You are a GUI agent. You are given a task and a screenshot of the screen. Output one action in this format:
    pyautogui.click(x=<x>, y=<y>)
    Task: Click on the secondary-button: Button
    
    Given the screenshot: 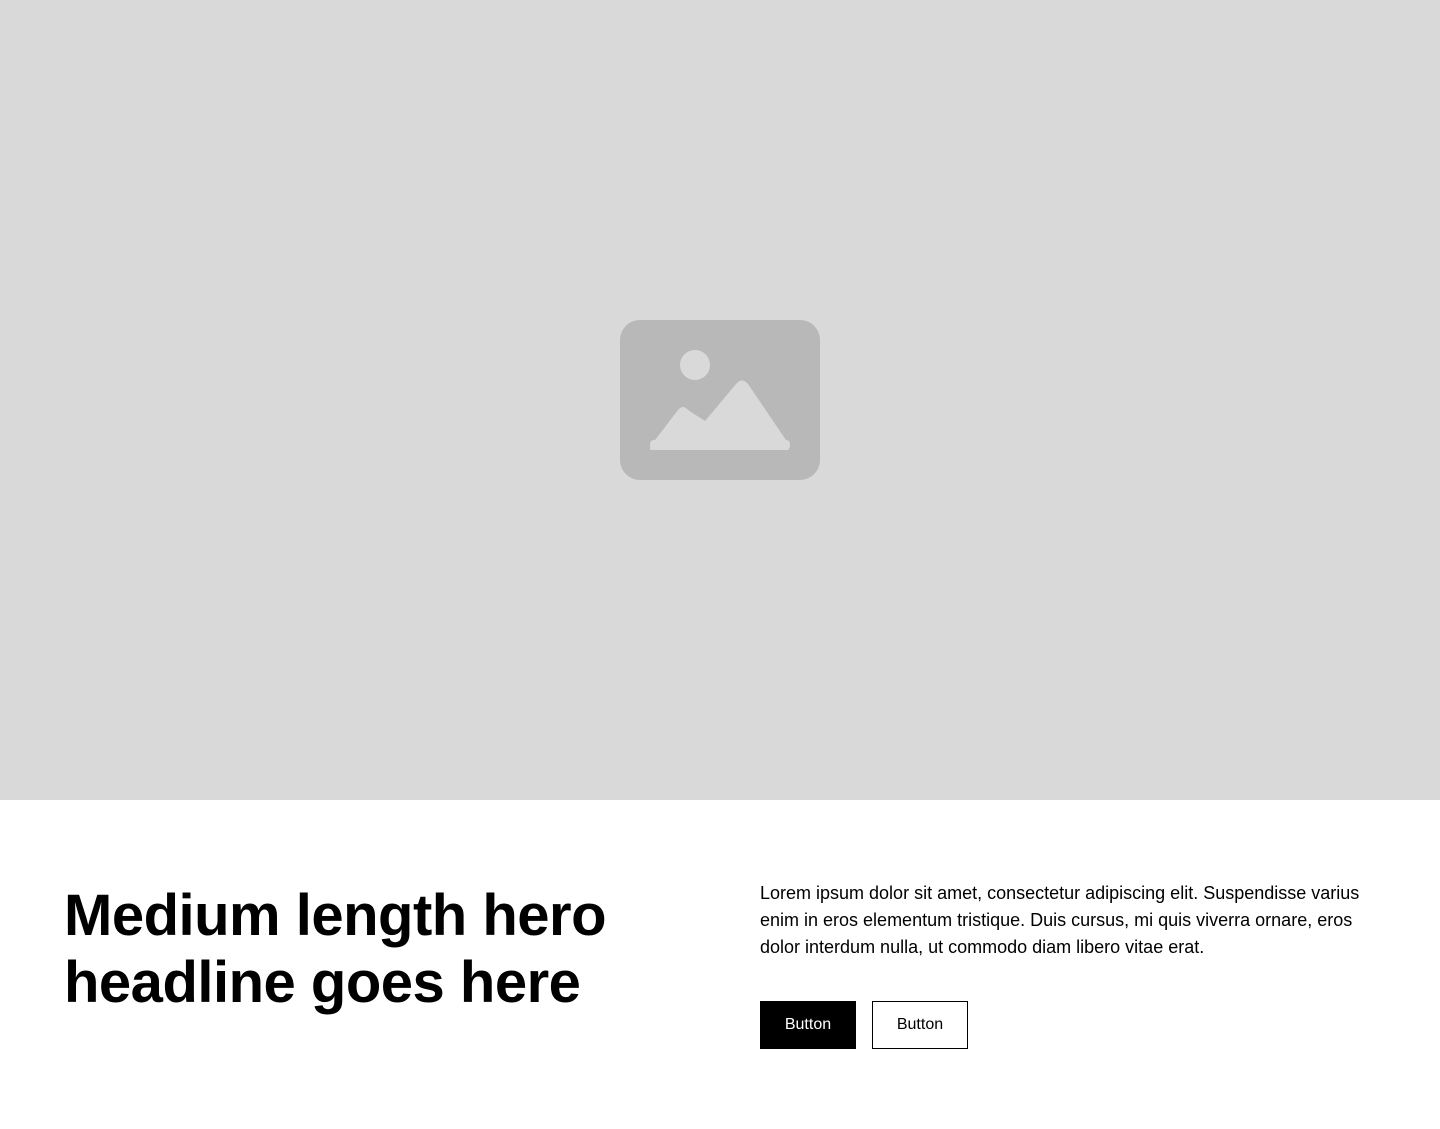 What is the action you would take?
    pyautogui.click(x=920, y=1025)
    